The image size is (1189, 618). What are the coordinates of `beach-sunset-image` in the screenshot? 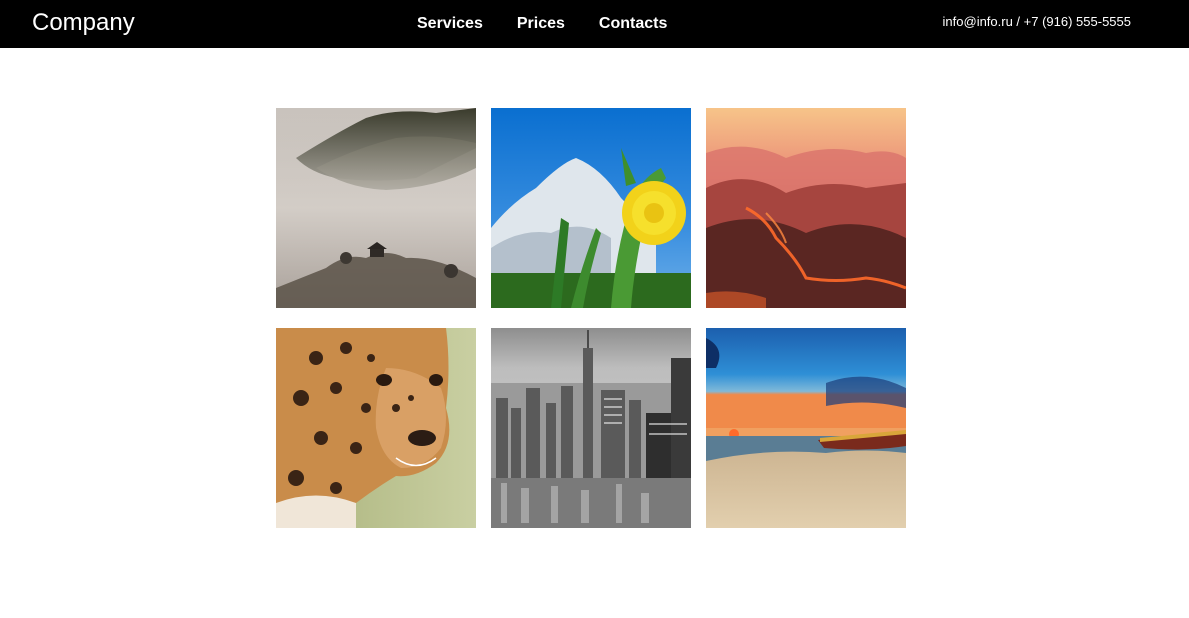 It's located at (806, 428).